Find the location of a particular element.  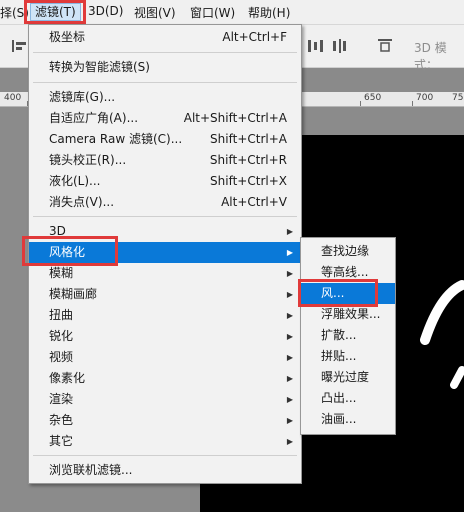

ruler-label: 750 is located at coordinates (458, 98).